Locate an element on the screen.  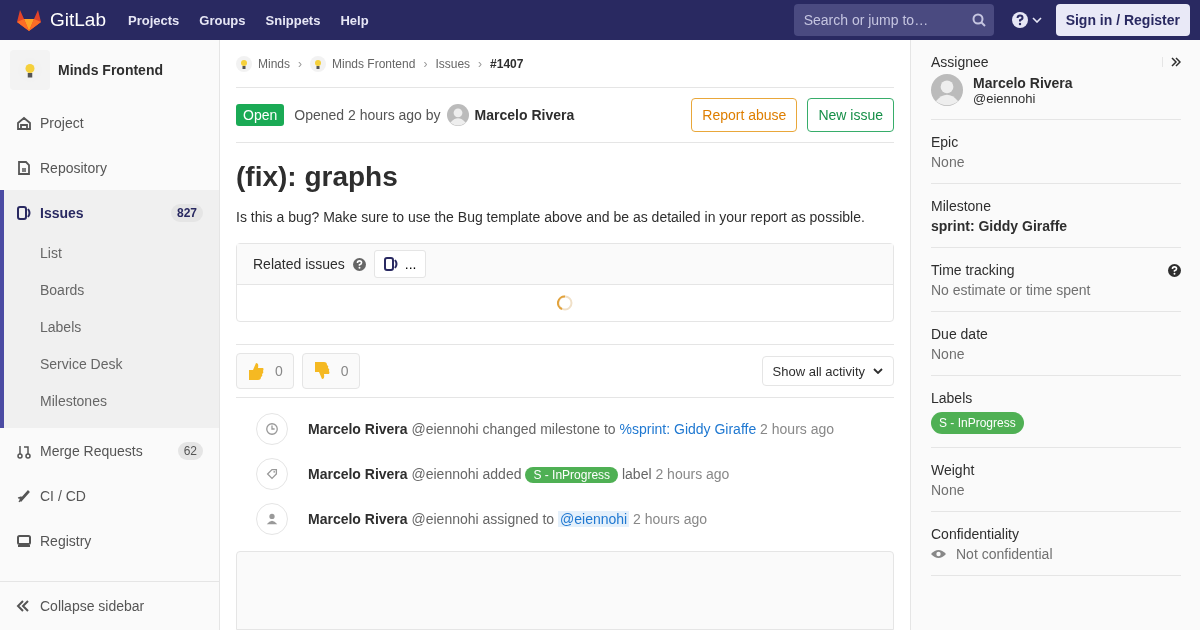
assignee-name: Marcelo Rivera is located at coordinates (1023, 82).